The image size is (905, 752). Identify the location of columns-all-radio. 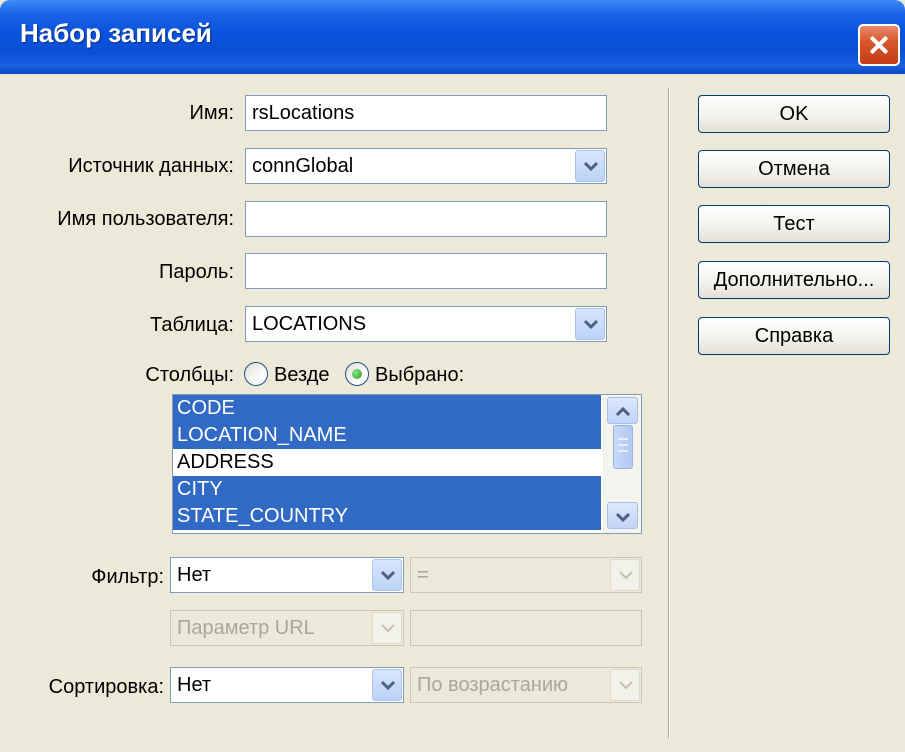
(256, 374).